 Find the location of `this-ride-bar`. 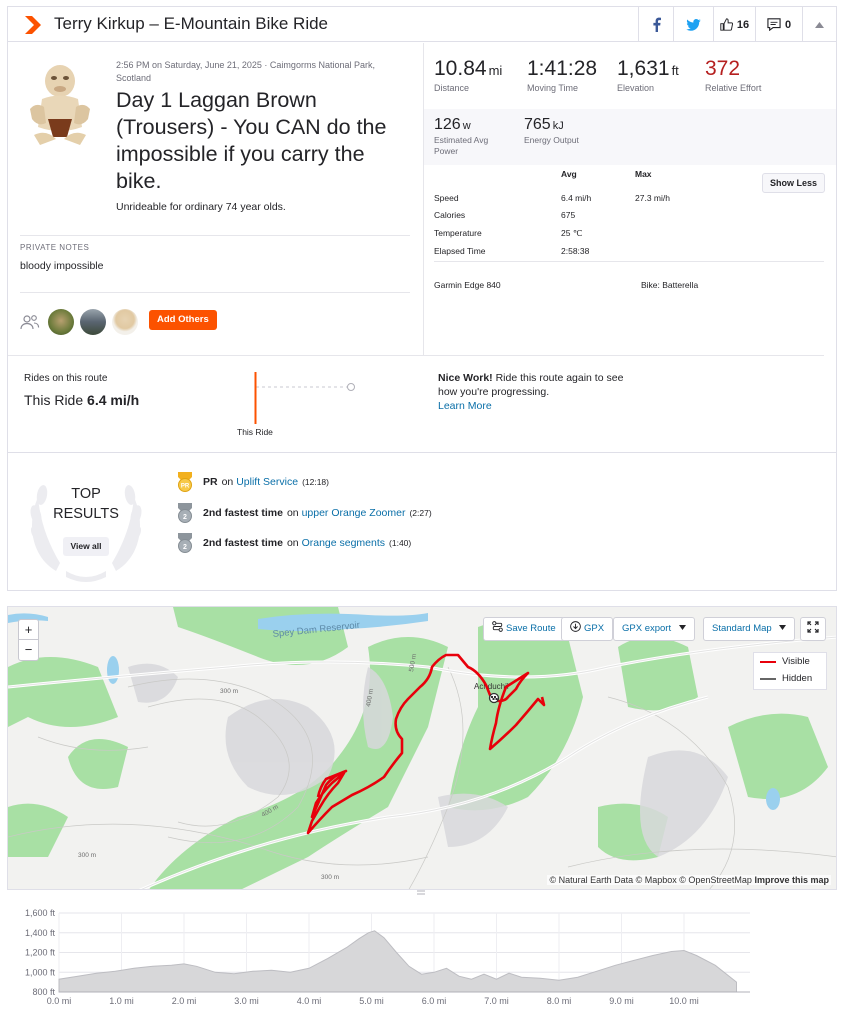

this-ride-bar is located at coordinates (255, 398).